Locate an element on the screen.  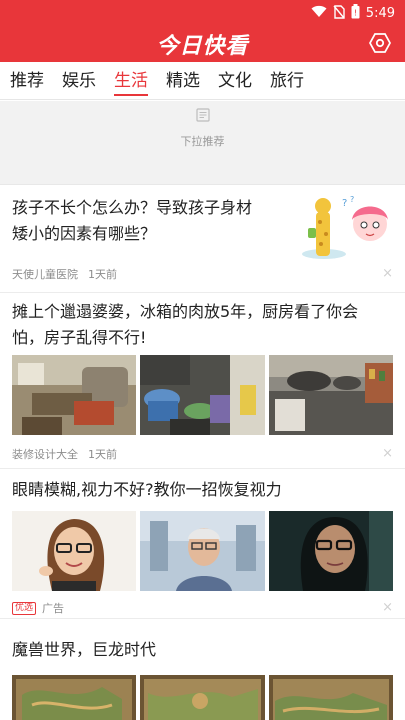
tab-life: 生活 is located at coordinates (131, 81).